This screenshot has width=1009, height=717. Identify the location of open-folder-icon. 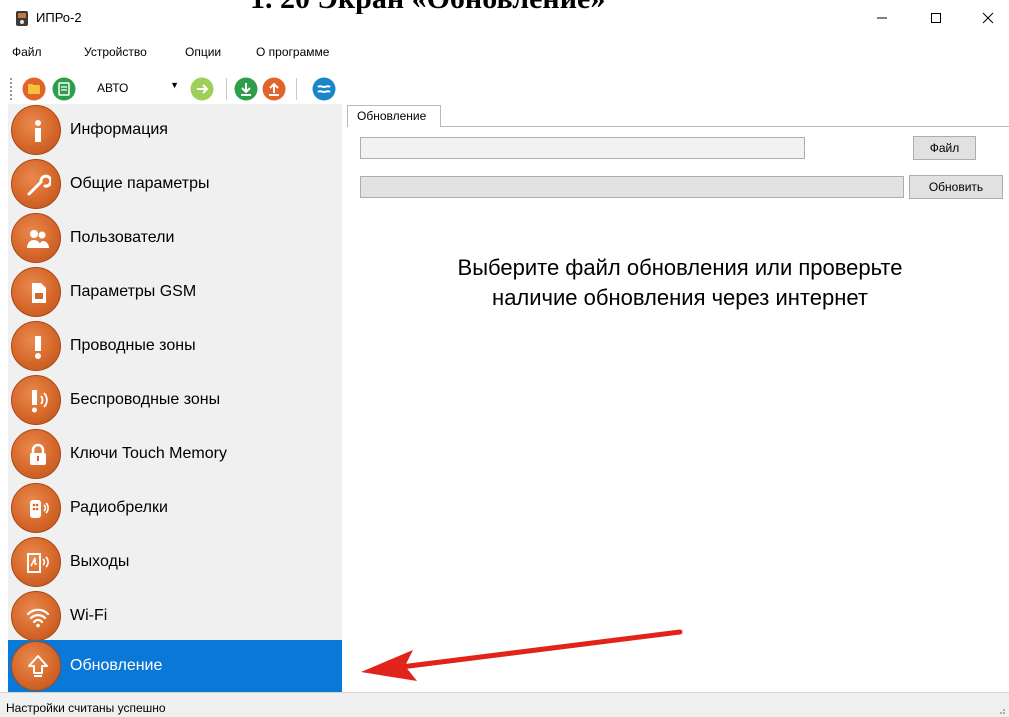
(34, 89).